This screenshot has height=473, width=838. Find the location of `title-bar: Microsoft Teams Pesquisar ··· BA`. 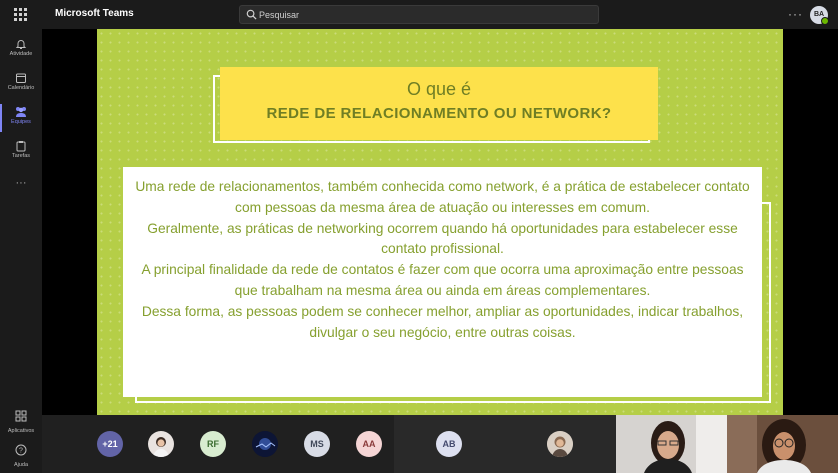

title-bar: Microsoft Teams Pesquisar ··· BA is located at coordinates (419, 14).